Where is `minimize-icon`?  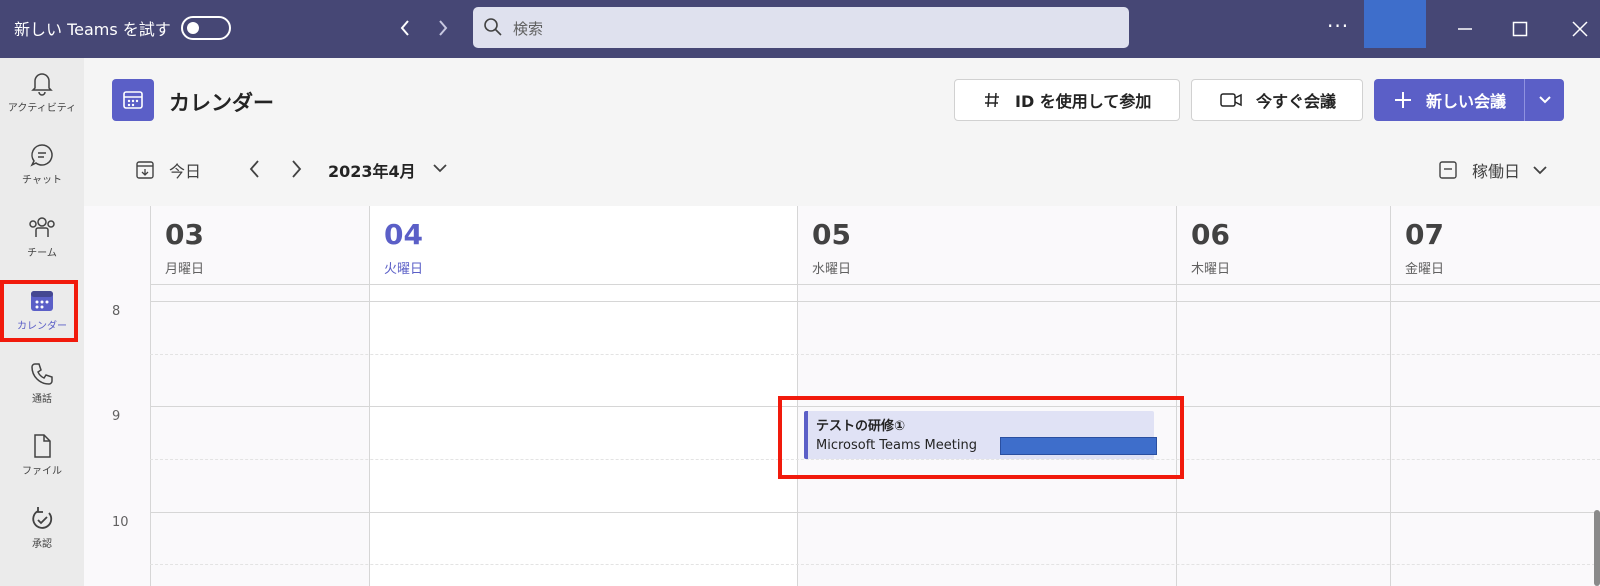 minimize-icon is located at coordinates (1465, 29).